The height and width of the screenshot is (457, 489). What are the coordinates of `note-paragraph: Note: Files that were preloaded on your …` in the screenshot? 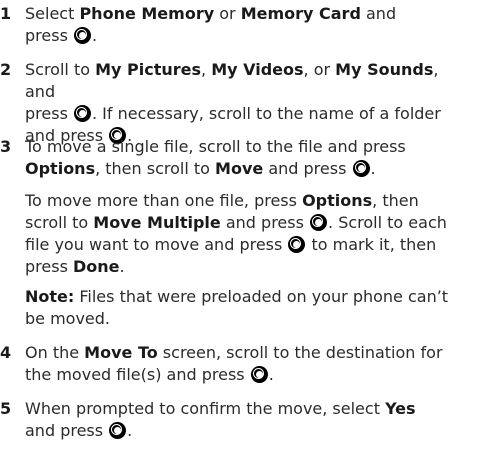 It's located at (237, 307).